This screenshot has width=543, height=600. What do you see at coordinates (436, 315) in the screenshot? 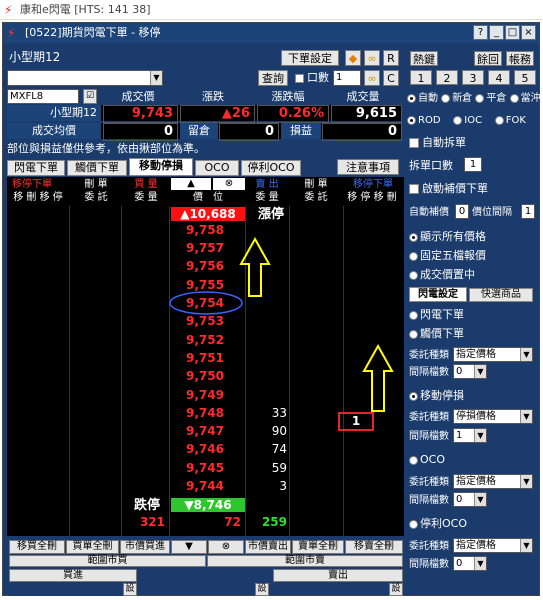
I see `radio-flash-order: 閃電下單` at bounding box center [436, 315].